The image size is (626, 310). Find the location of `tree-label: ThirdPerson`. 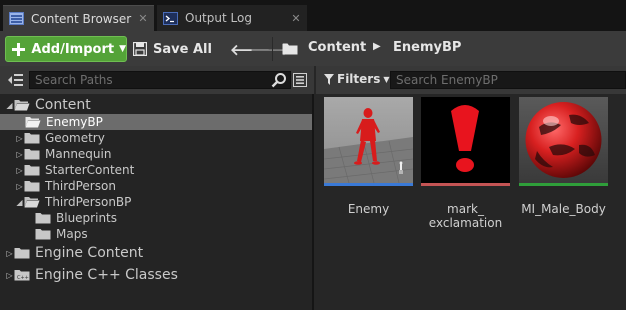

tree-label: ThirdPerson is located at coordinates (80, 186).